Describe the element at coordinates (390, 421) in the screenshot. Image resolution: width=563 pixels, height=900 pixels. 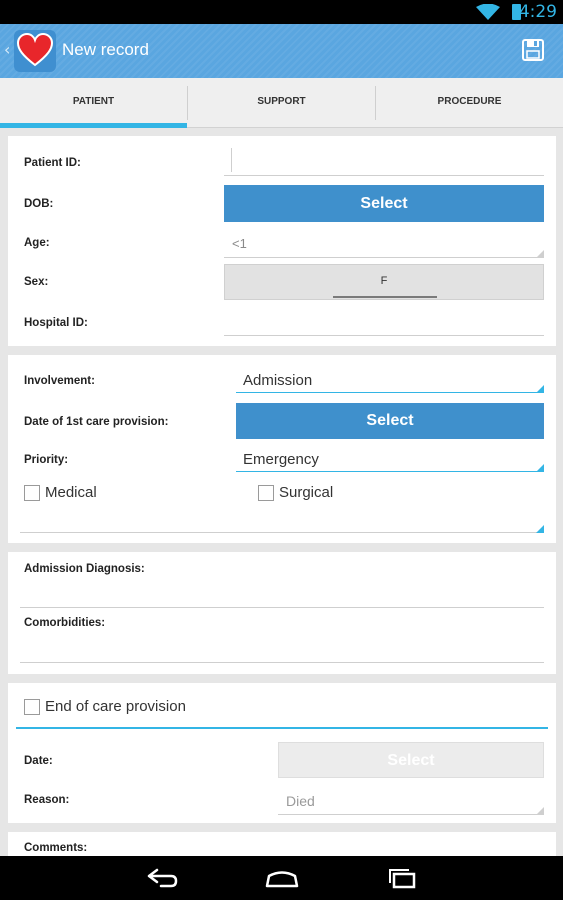
I see `first-care-select-button: Select` at that location.